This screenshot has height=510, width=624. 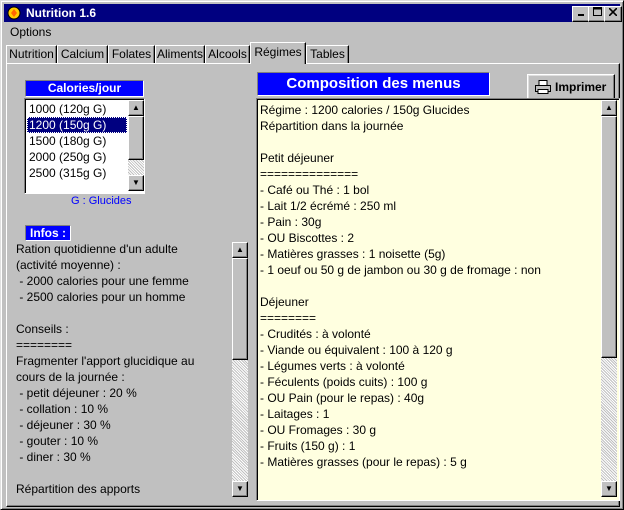 What do you see at coordinates (62, 409) in the screenshot?
I see `info-line: - collation : 10 %` at bounding box center [62, 409].